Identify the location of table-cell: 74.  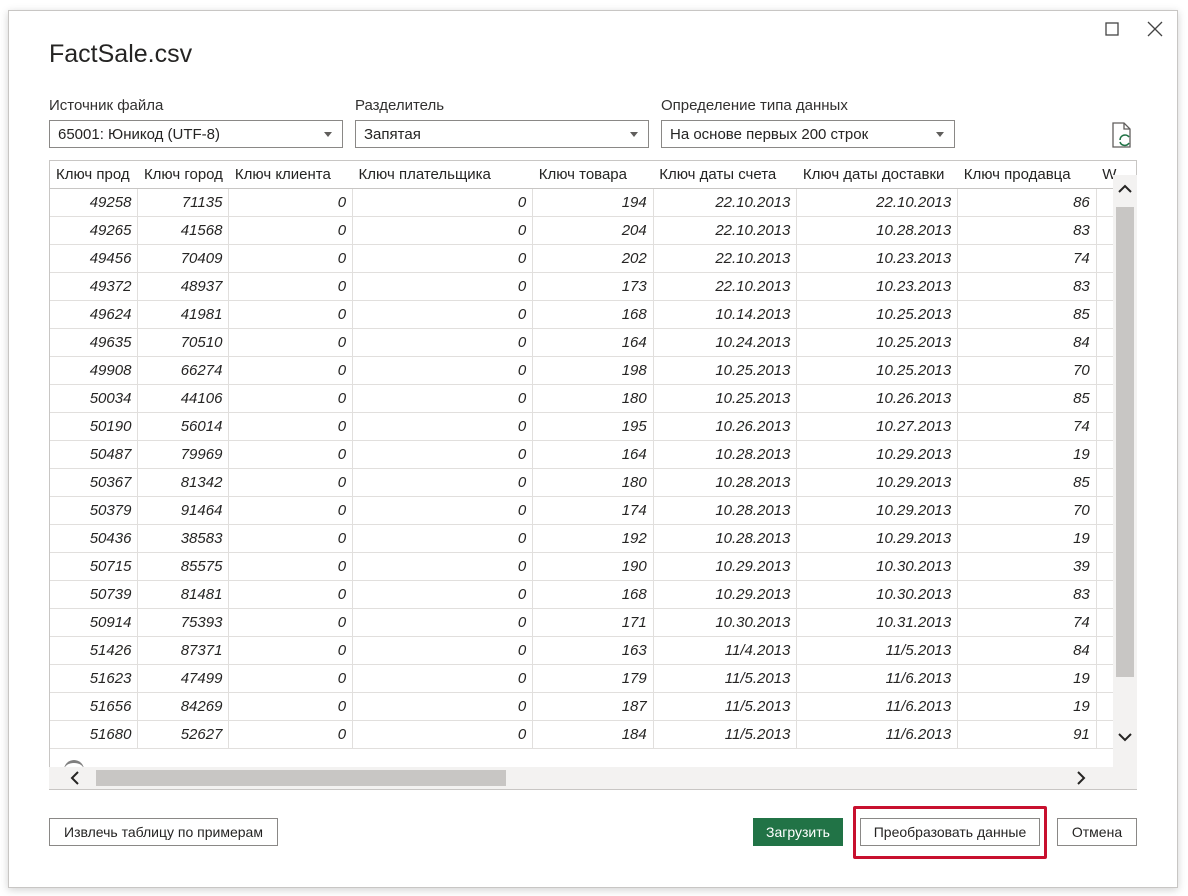
(1027, 622).